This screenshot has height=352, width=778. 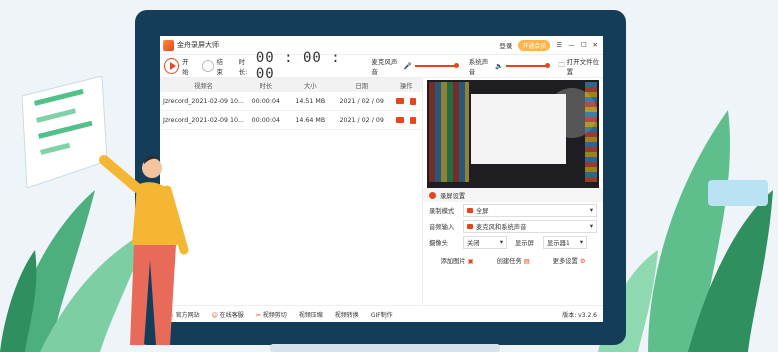 I want to click on mode-select: 全屏 ▾, so click(x=530, y=210).